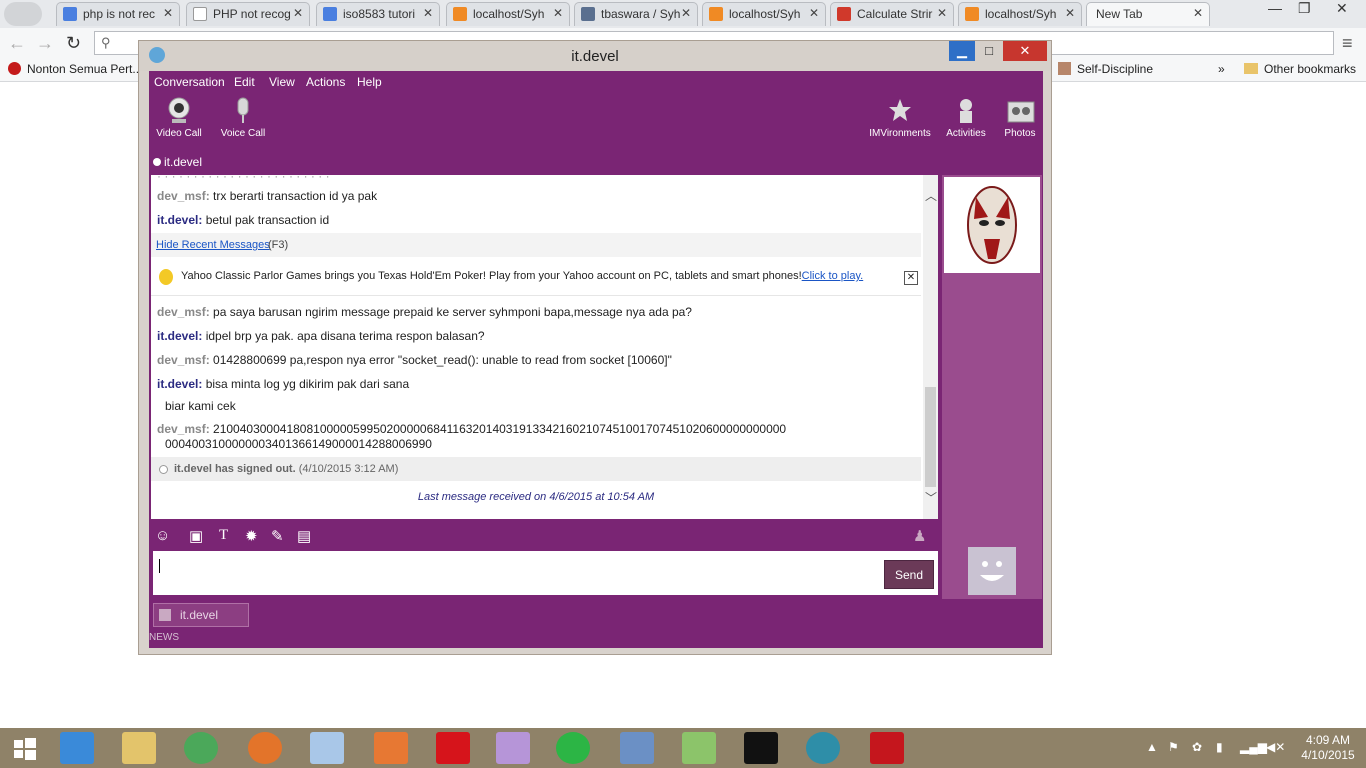 The height and width of the screenshot is (768, 1366). I want to click on buddy-avatar, so click(992, 225).